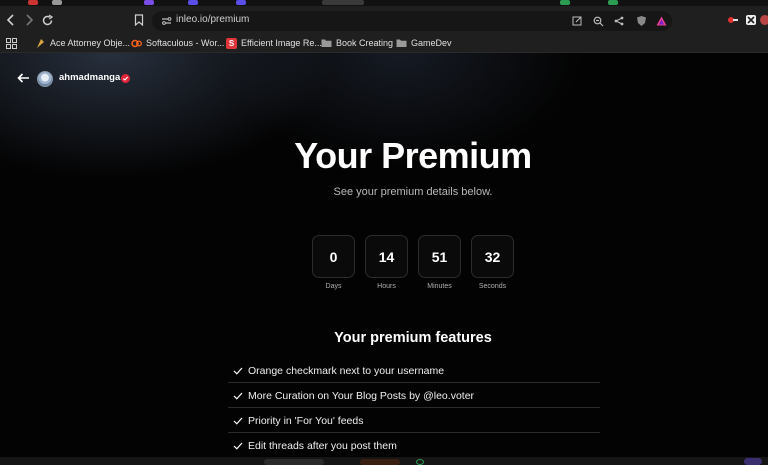 This screenshot has width=768, height=465. I want to click on feature-item: Priority in 'For You' feeds, so click(414, 421).